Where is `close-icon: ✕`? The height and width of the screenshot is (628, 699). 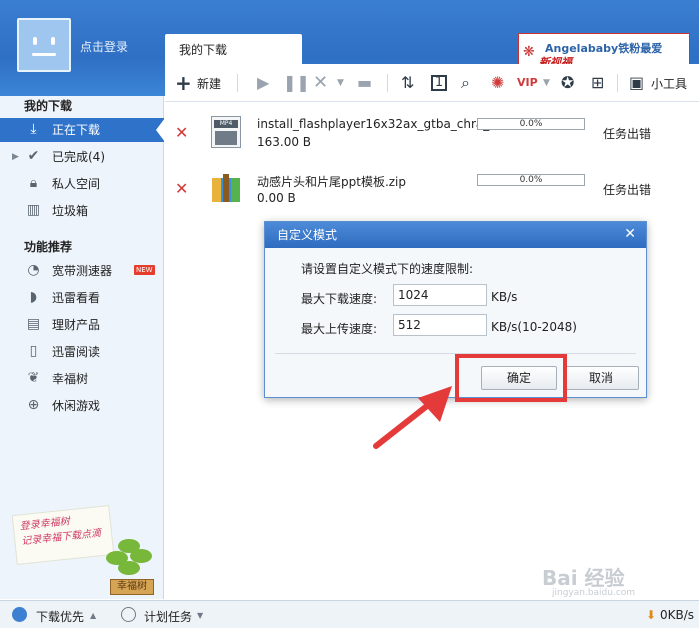 close-icon: ✕ is located at coordinates (630, 234).